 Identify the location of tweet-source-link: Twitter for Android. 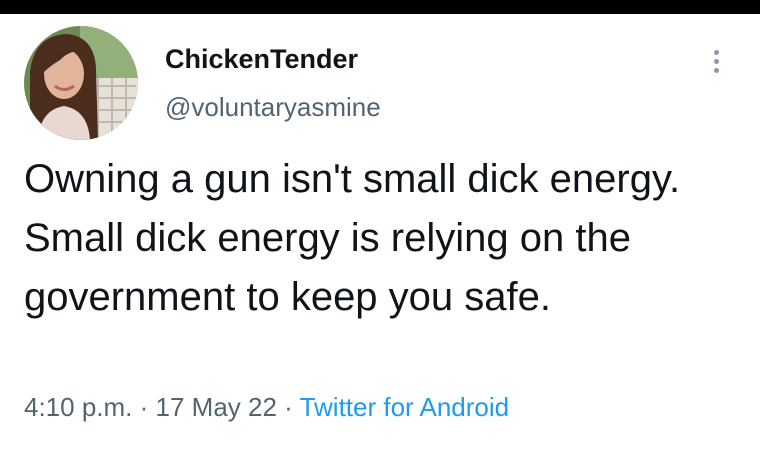
(405, 407).